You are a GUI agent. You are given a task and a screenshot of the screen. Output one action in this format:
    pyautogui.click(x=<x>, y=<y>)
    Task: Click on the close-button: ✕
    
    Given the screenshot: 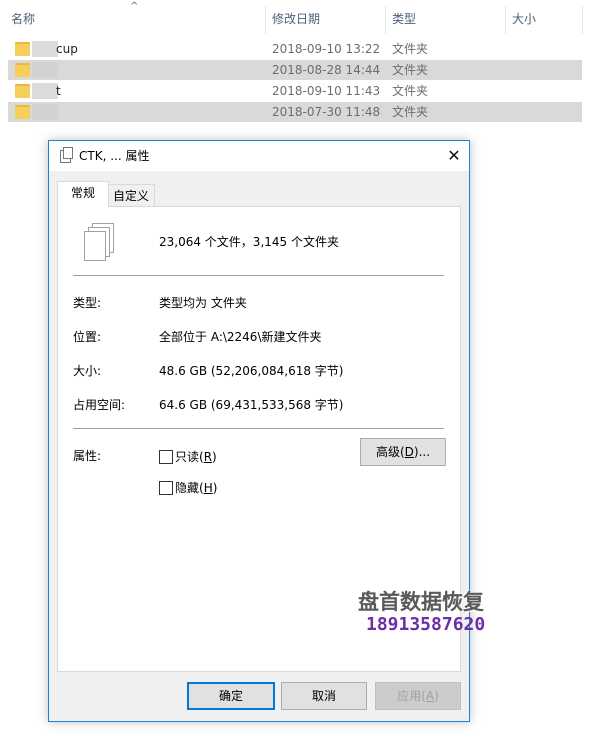 What is the action you would take?
    pyautogui.click(x=454, y=156)
    